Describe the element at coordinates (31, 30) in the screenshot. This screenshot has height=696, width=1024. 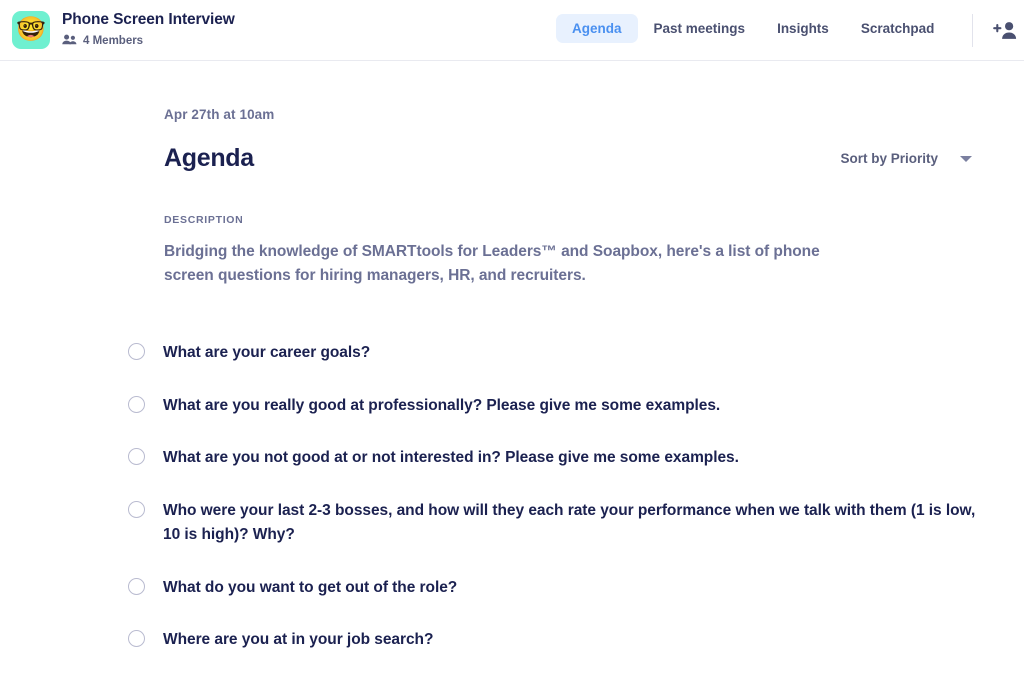
I see `avatar: 🤓` at that location.